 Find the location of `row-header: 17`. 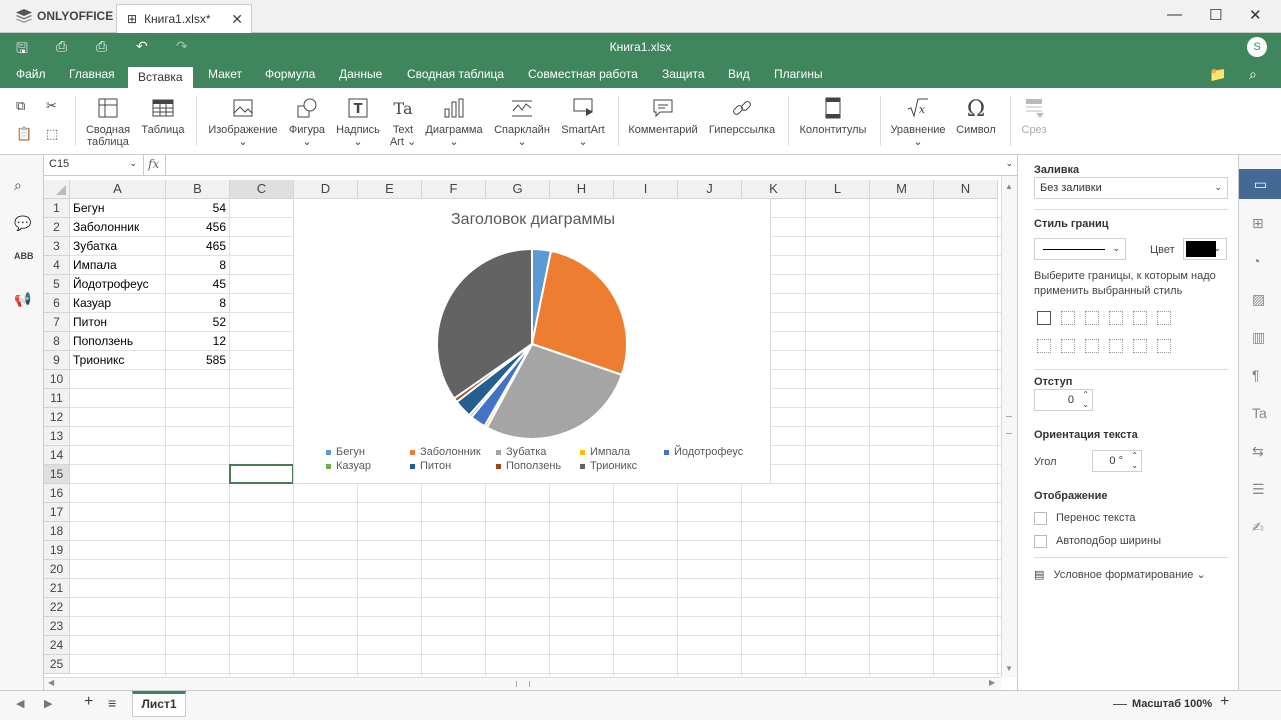

row-header: 17 is located at coordinates (57, 512).